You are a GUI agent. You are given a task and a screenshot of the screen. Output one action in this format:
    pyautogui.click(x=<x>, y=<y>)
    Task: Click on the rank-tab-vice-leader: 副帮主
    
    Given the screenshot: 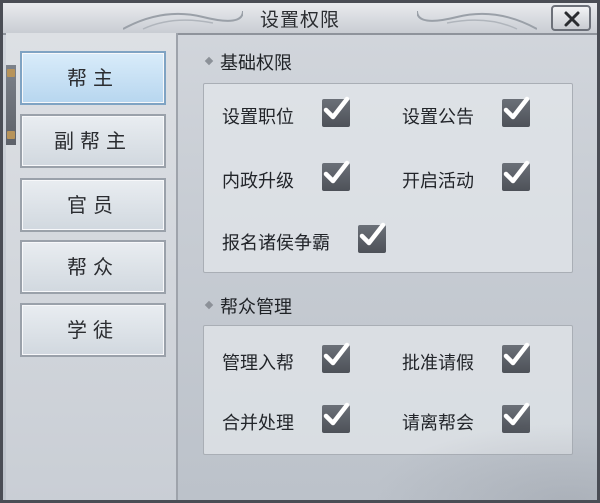 What is the action you would take?
    pyautogui.click(x=93, y=141)
    